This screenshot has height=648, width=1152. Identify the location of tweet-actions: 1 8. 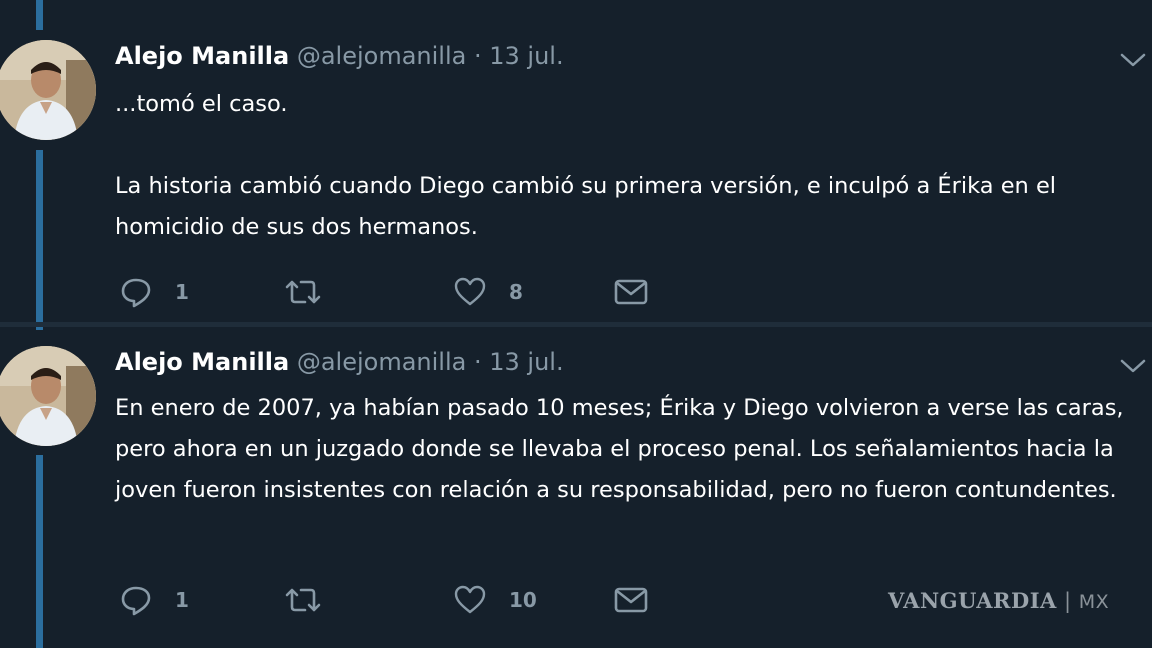
(415, 292).